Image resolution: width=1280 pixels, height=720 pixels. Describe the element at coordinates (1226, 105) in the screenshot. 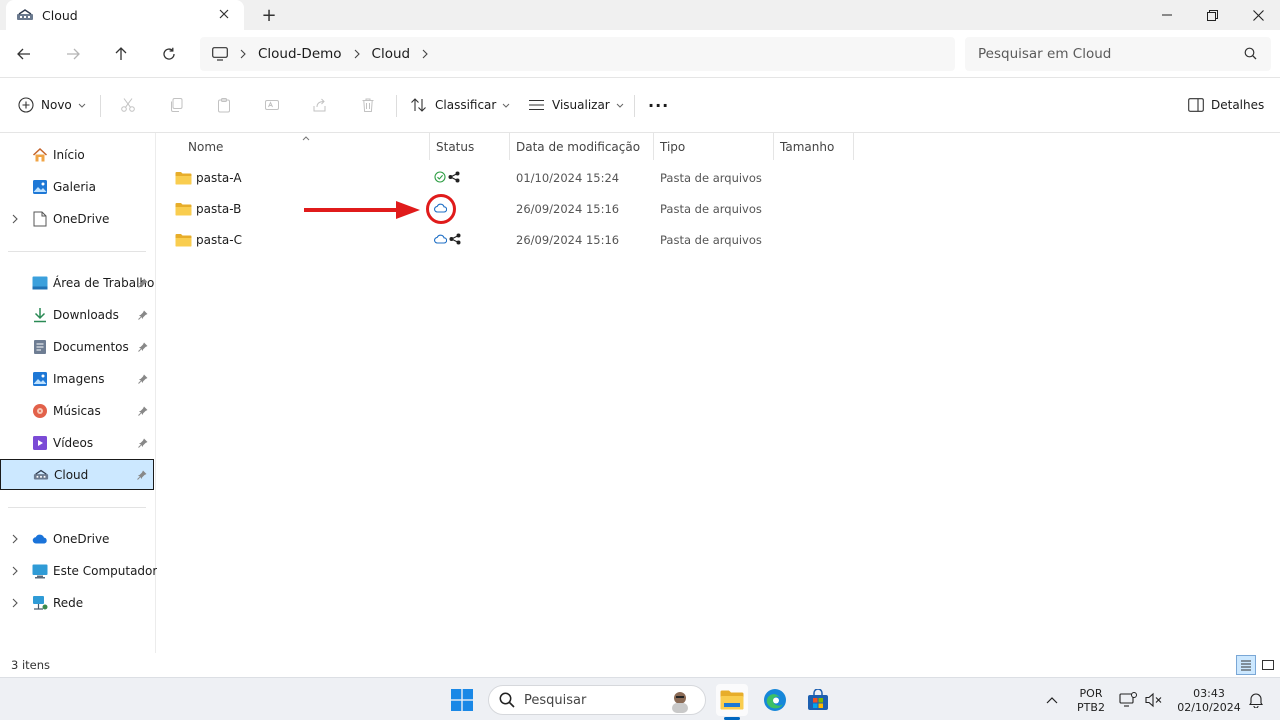

I see `details-button: Detalhes` at that location.